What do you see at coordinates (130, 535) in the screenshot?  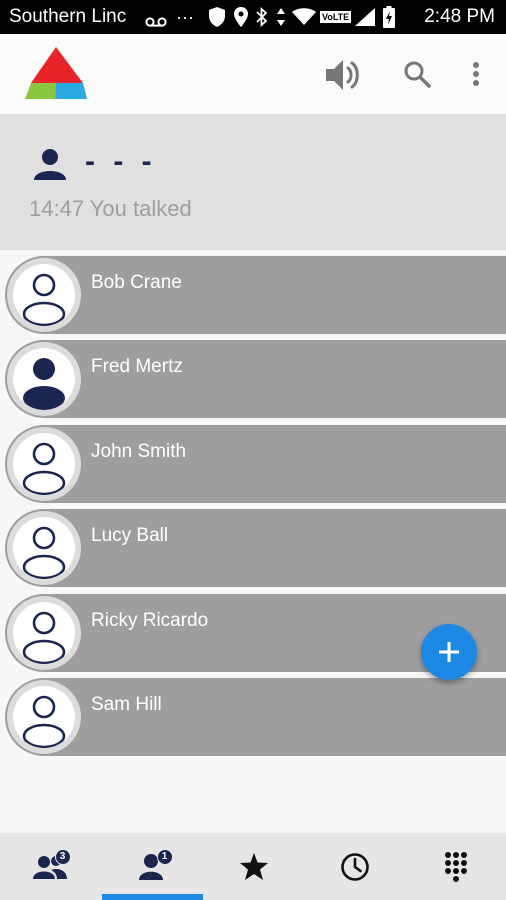 I see `member-name: Lucy Ball` at bounding box center [130, 535].